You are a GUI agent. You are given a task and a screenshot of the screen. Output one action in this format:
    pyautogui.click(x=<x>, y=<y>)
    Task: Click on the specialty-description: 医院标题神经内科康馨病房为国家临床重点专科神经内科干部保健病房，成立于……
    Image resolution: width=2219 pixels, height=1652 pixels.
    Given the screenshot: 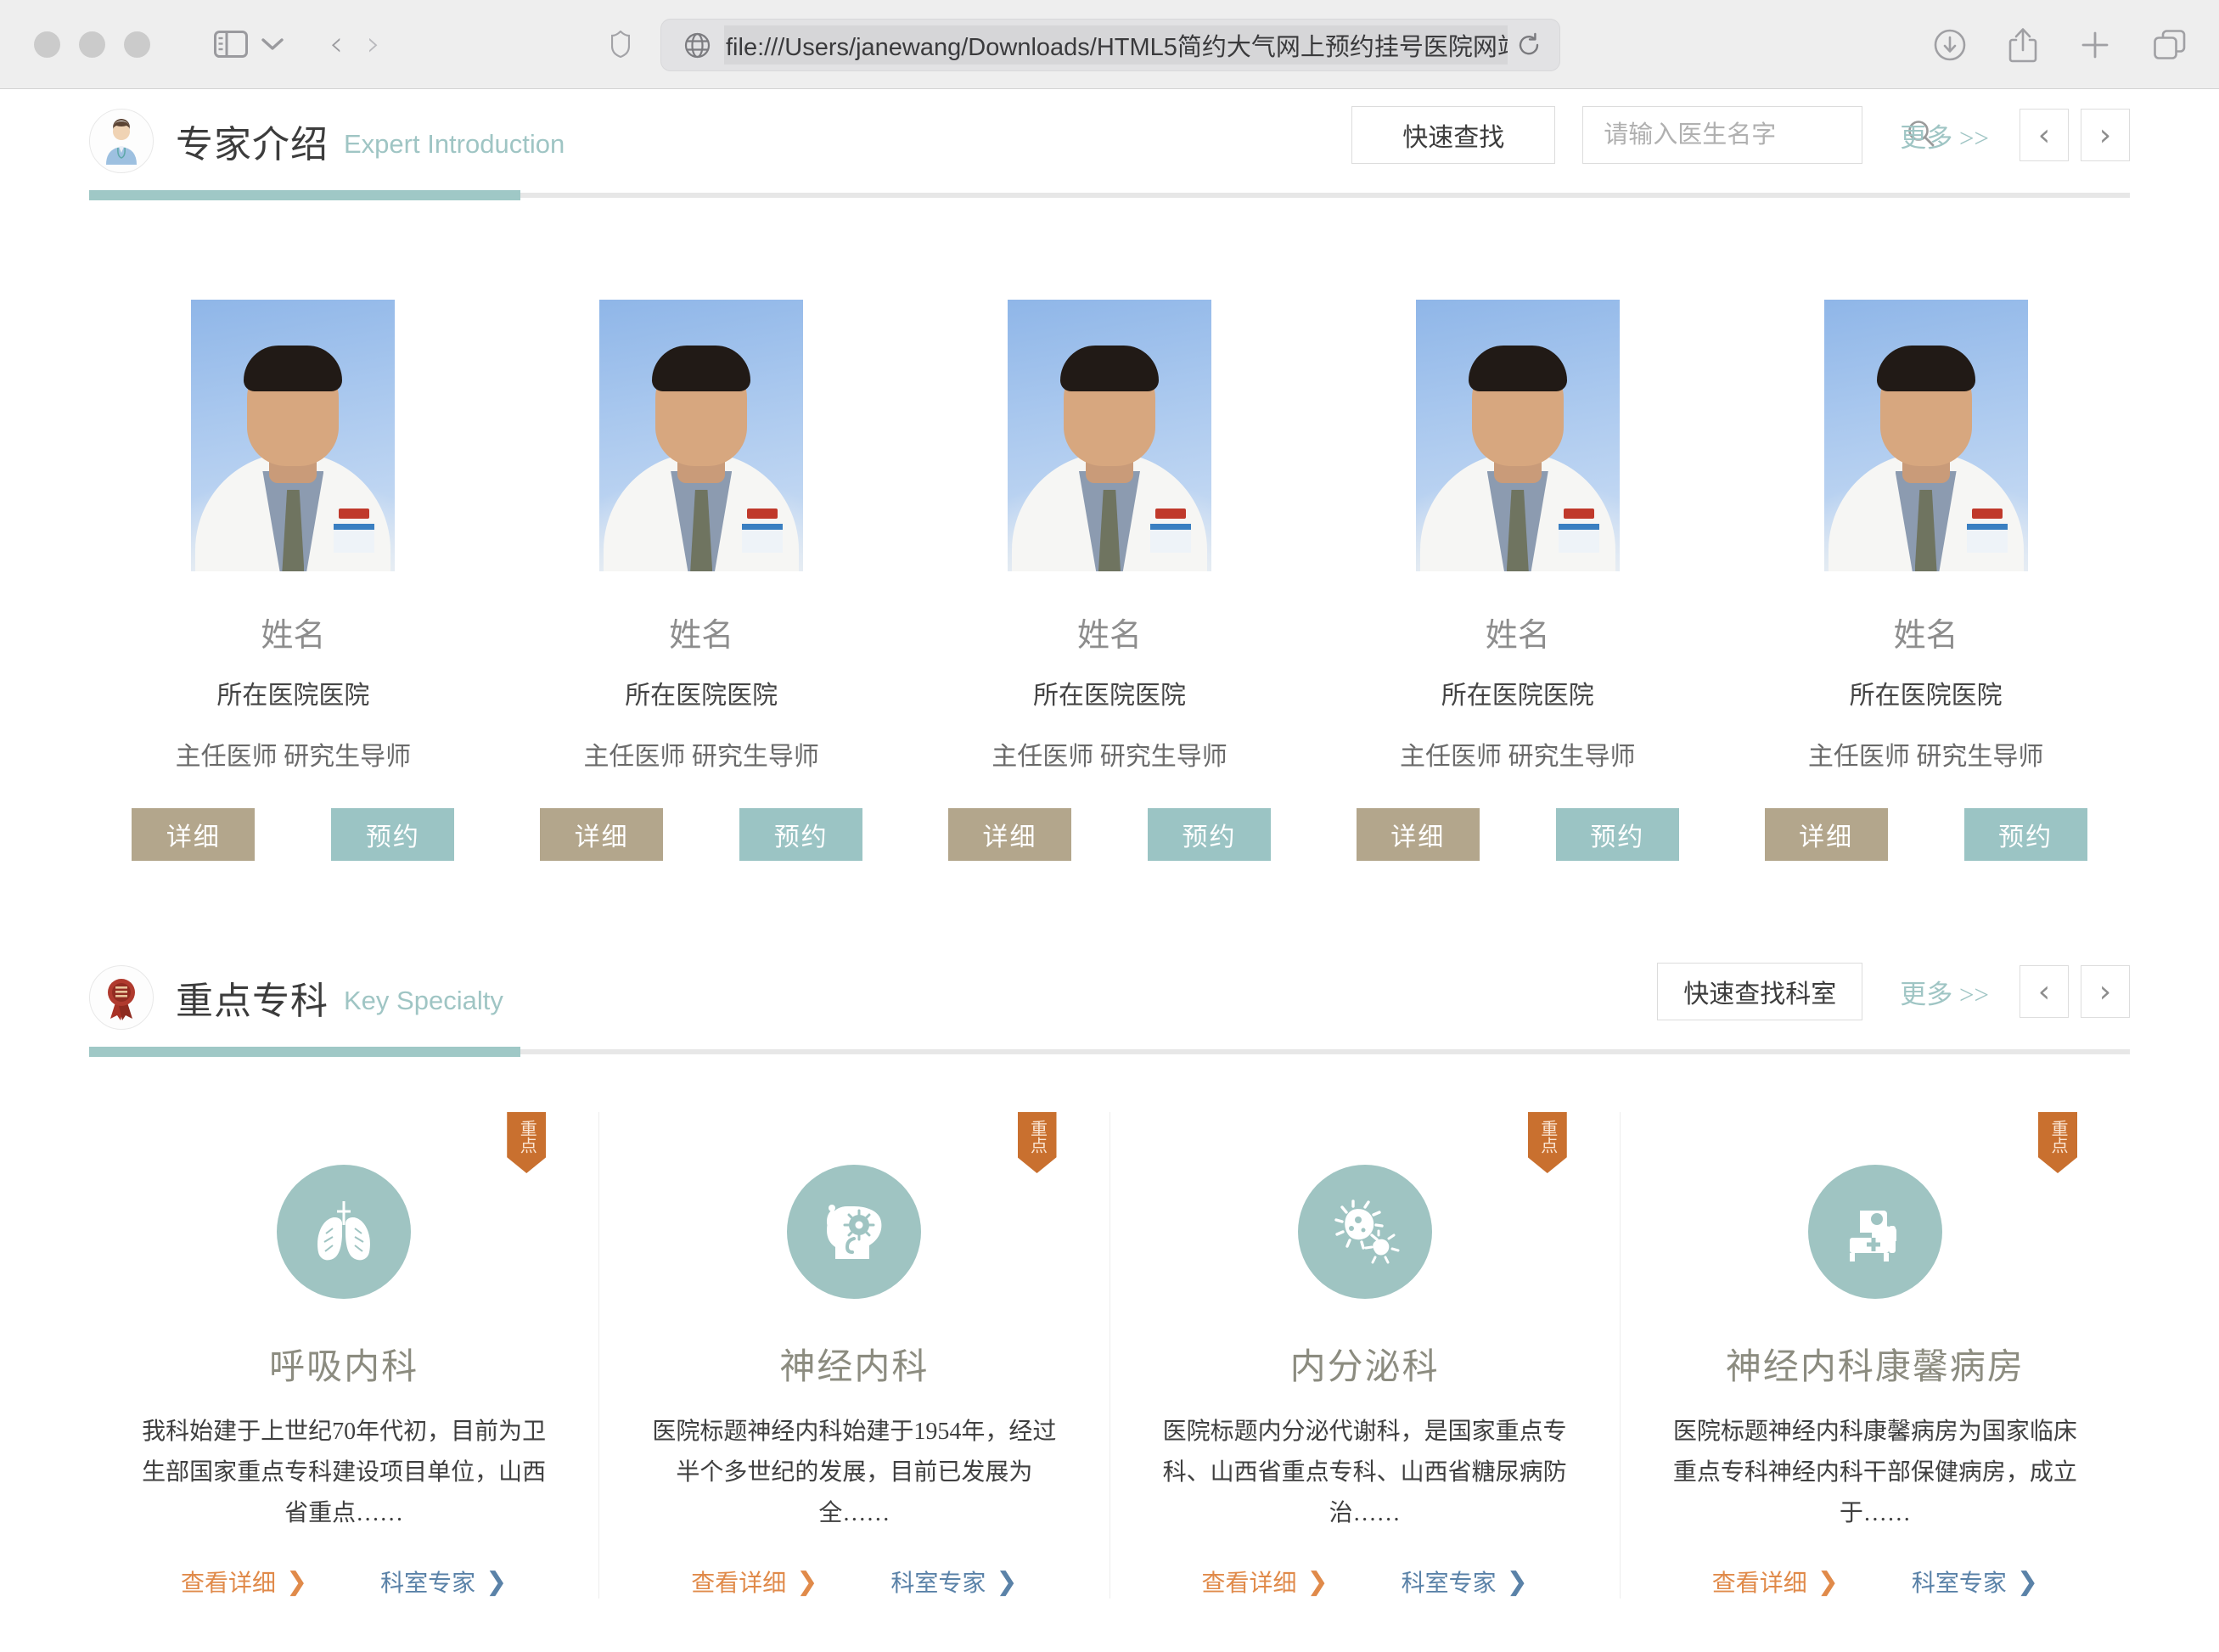 What is the action you would take?
    pyautogui.click(x=1874, y=1473)
    